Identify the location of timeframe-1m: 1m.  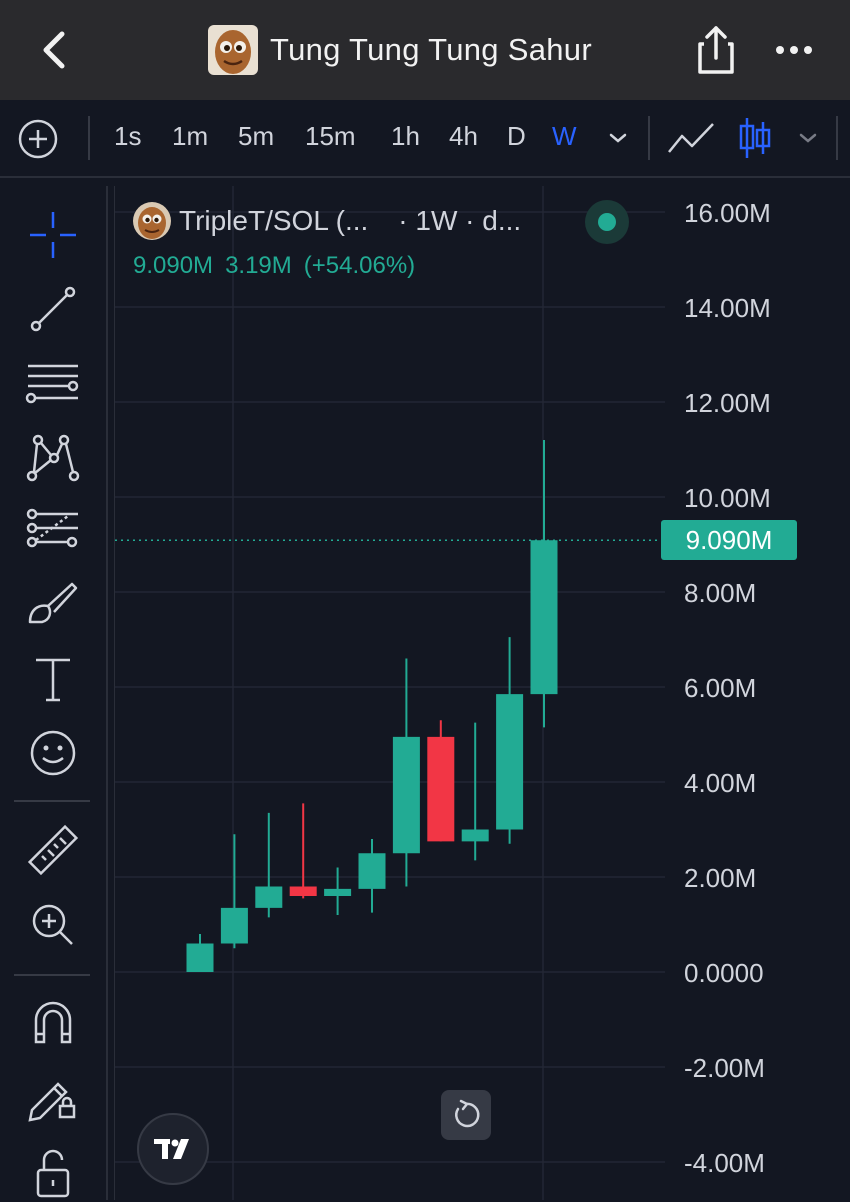
(190, 136).